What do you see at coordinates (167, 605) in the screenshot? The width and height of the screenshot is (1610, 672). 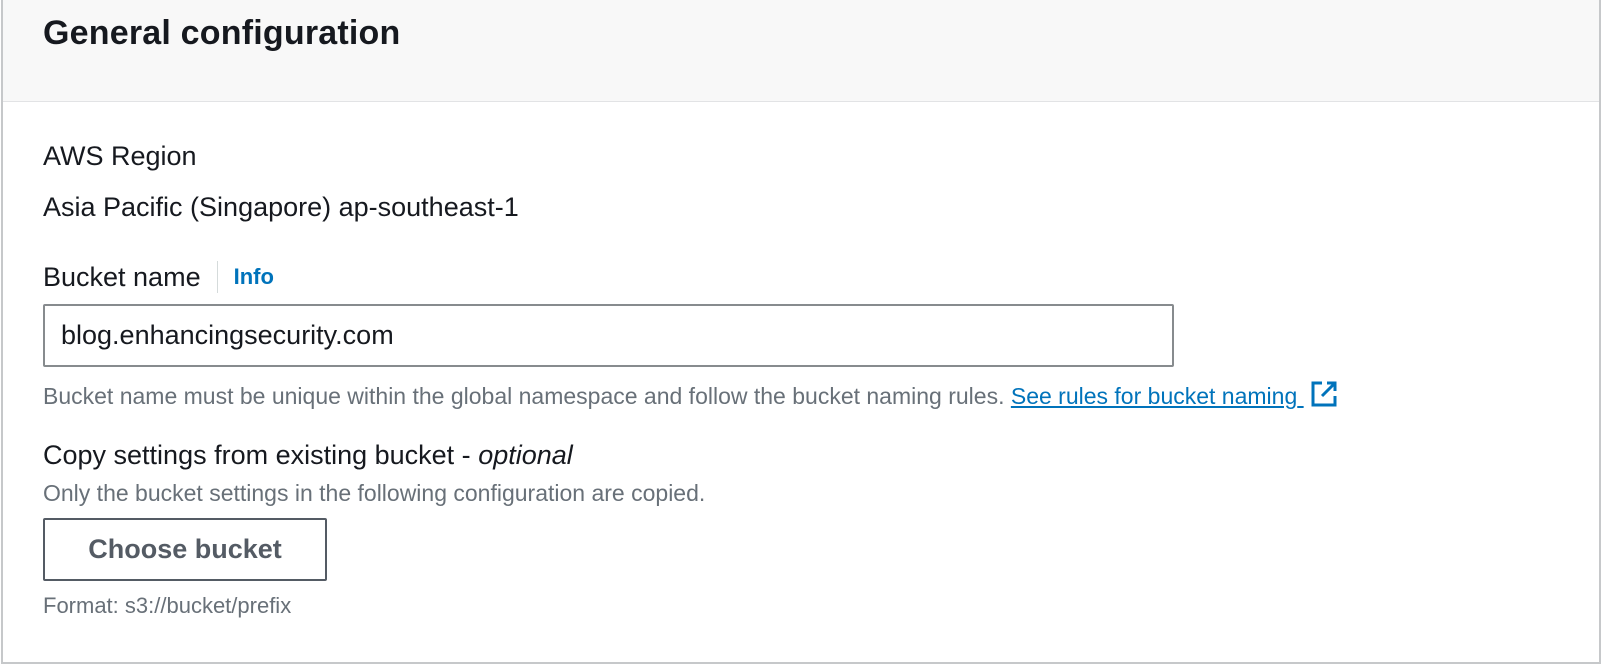 I see `format-hint: Format: s3://bucket/prefix` at bounding box center [167, 605].